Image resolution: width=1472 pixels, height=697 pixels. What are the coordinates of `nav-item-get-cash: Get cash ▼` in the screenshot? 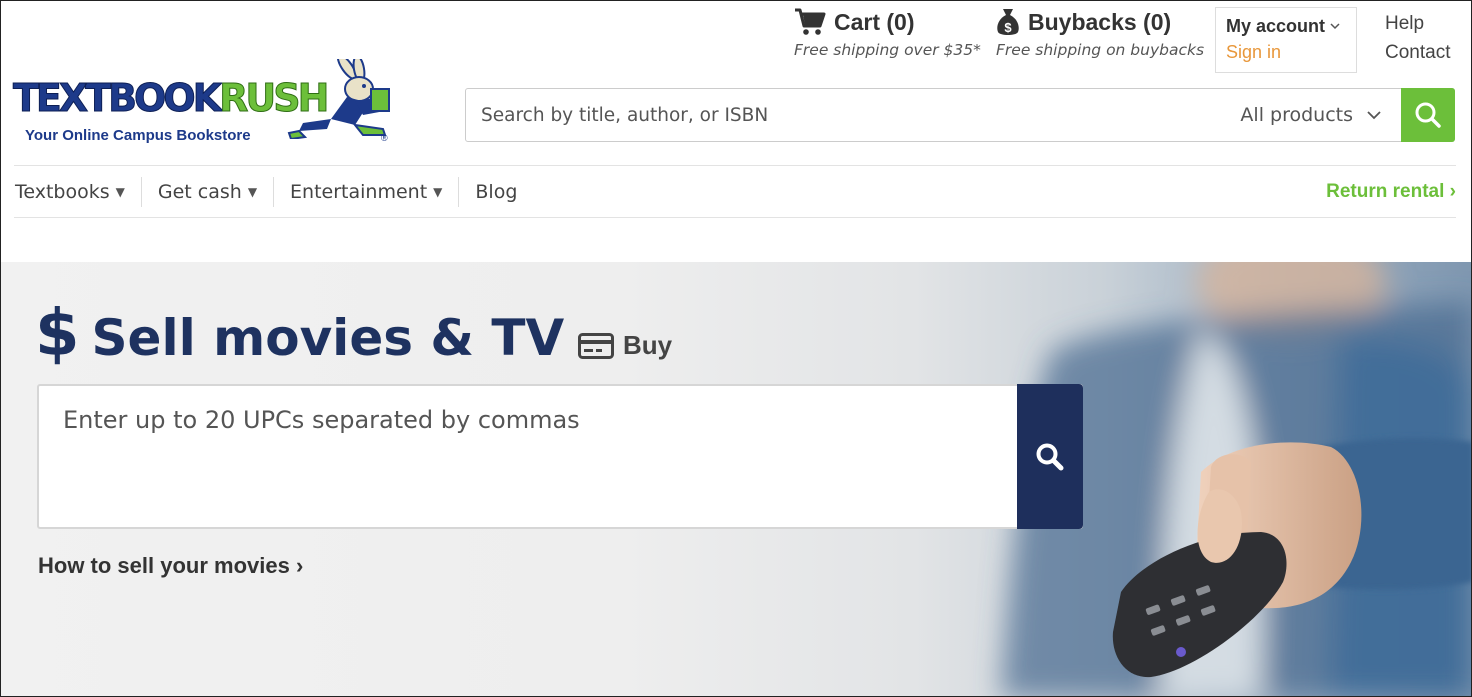 It's located at (206, 192).